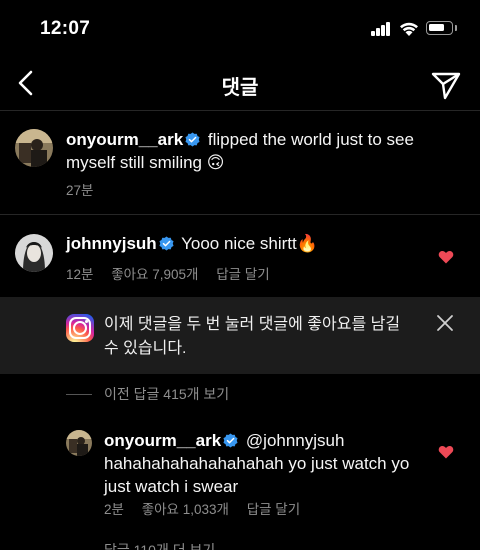 The width and height of the screenshot is (480, 550). Describe the element at coordinates (409, 29) in the screenshot. I see `wifi-icon` at that location.